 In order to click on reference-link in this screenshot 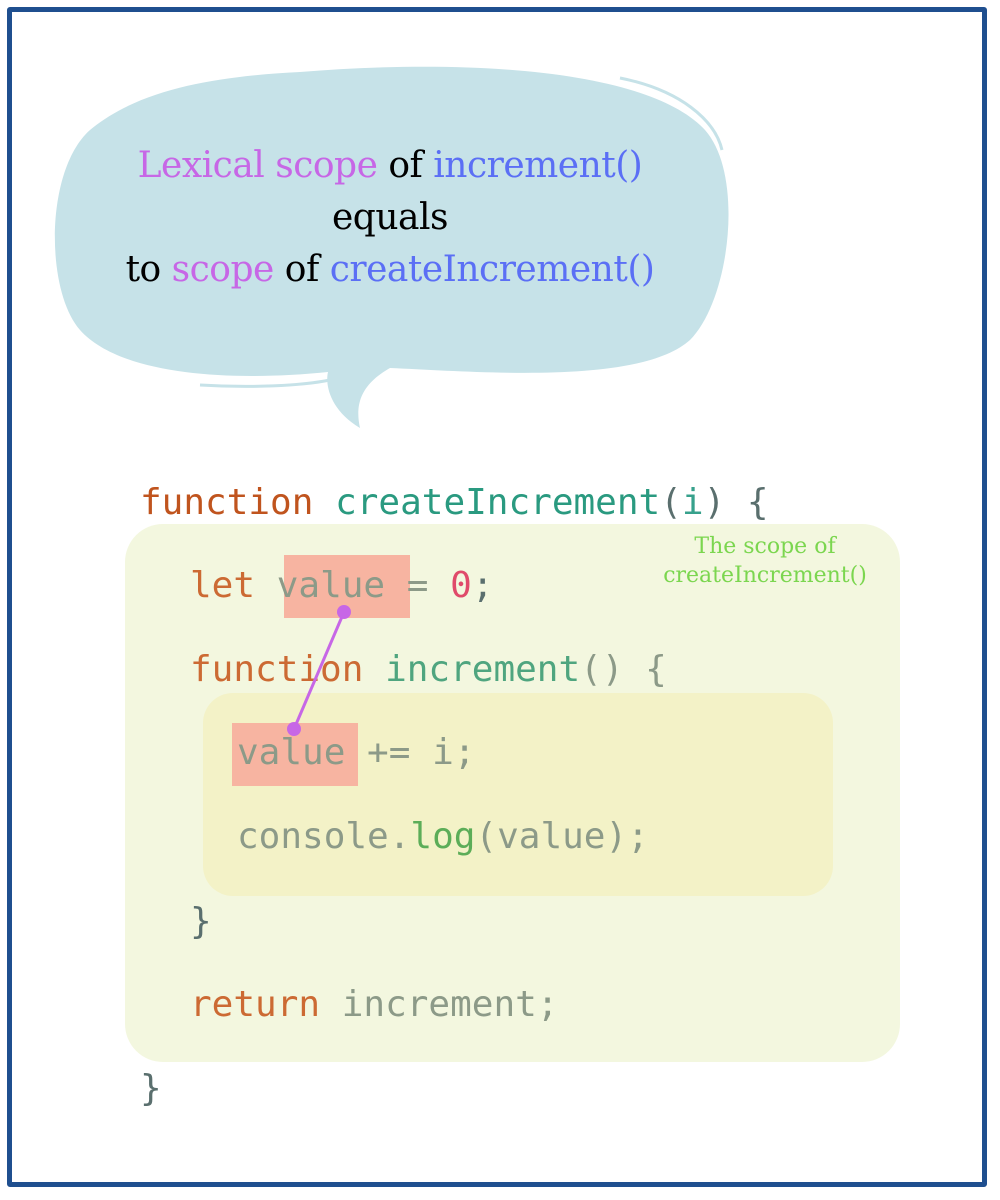, I will do `click(319, 670)`.